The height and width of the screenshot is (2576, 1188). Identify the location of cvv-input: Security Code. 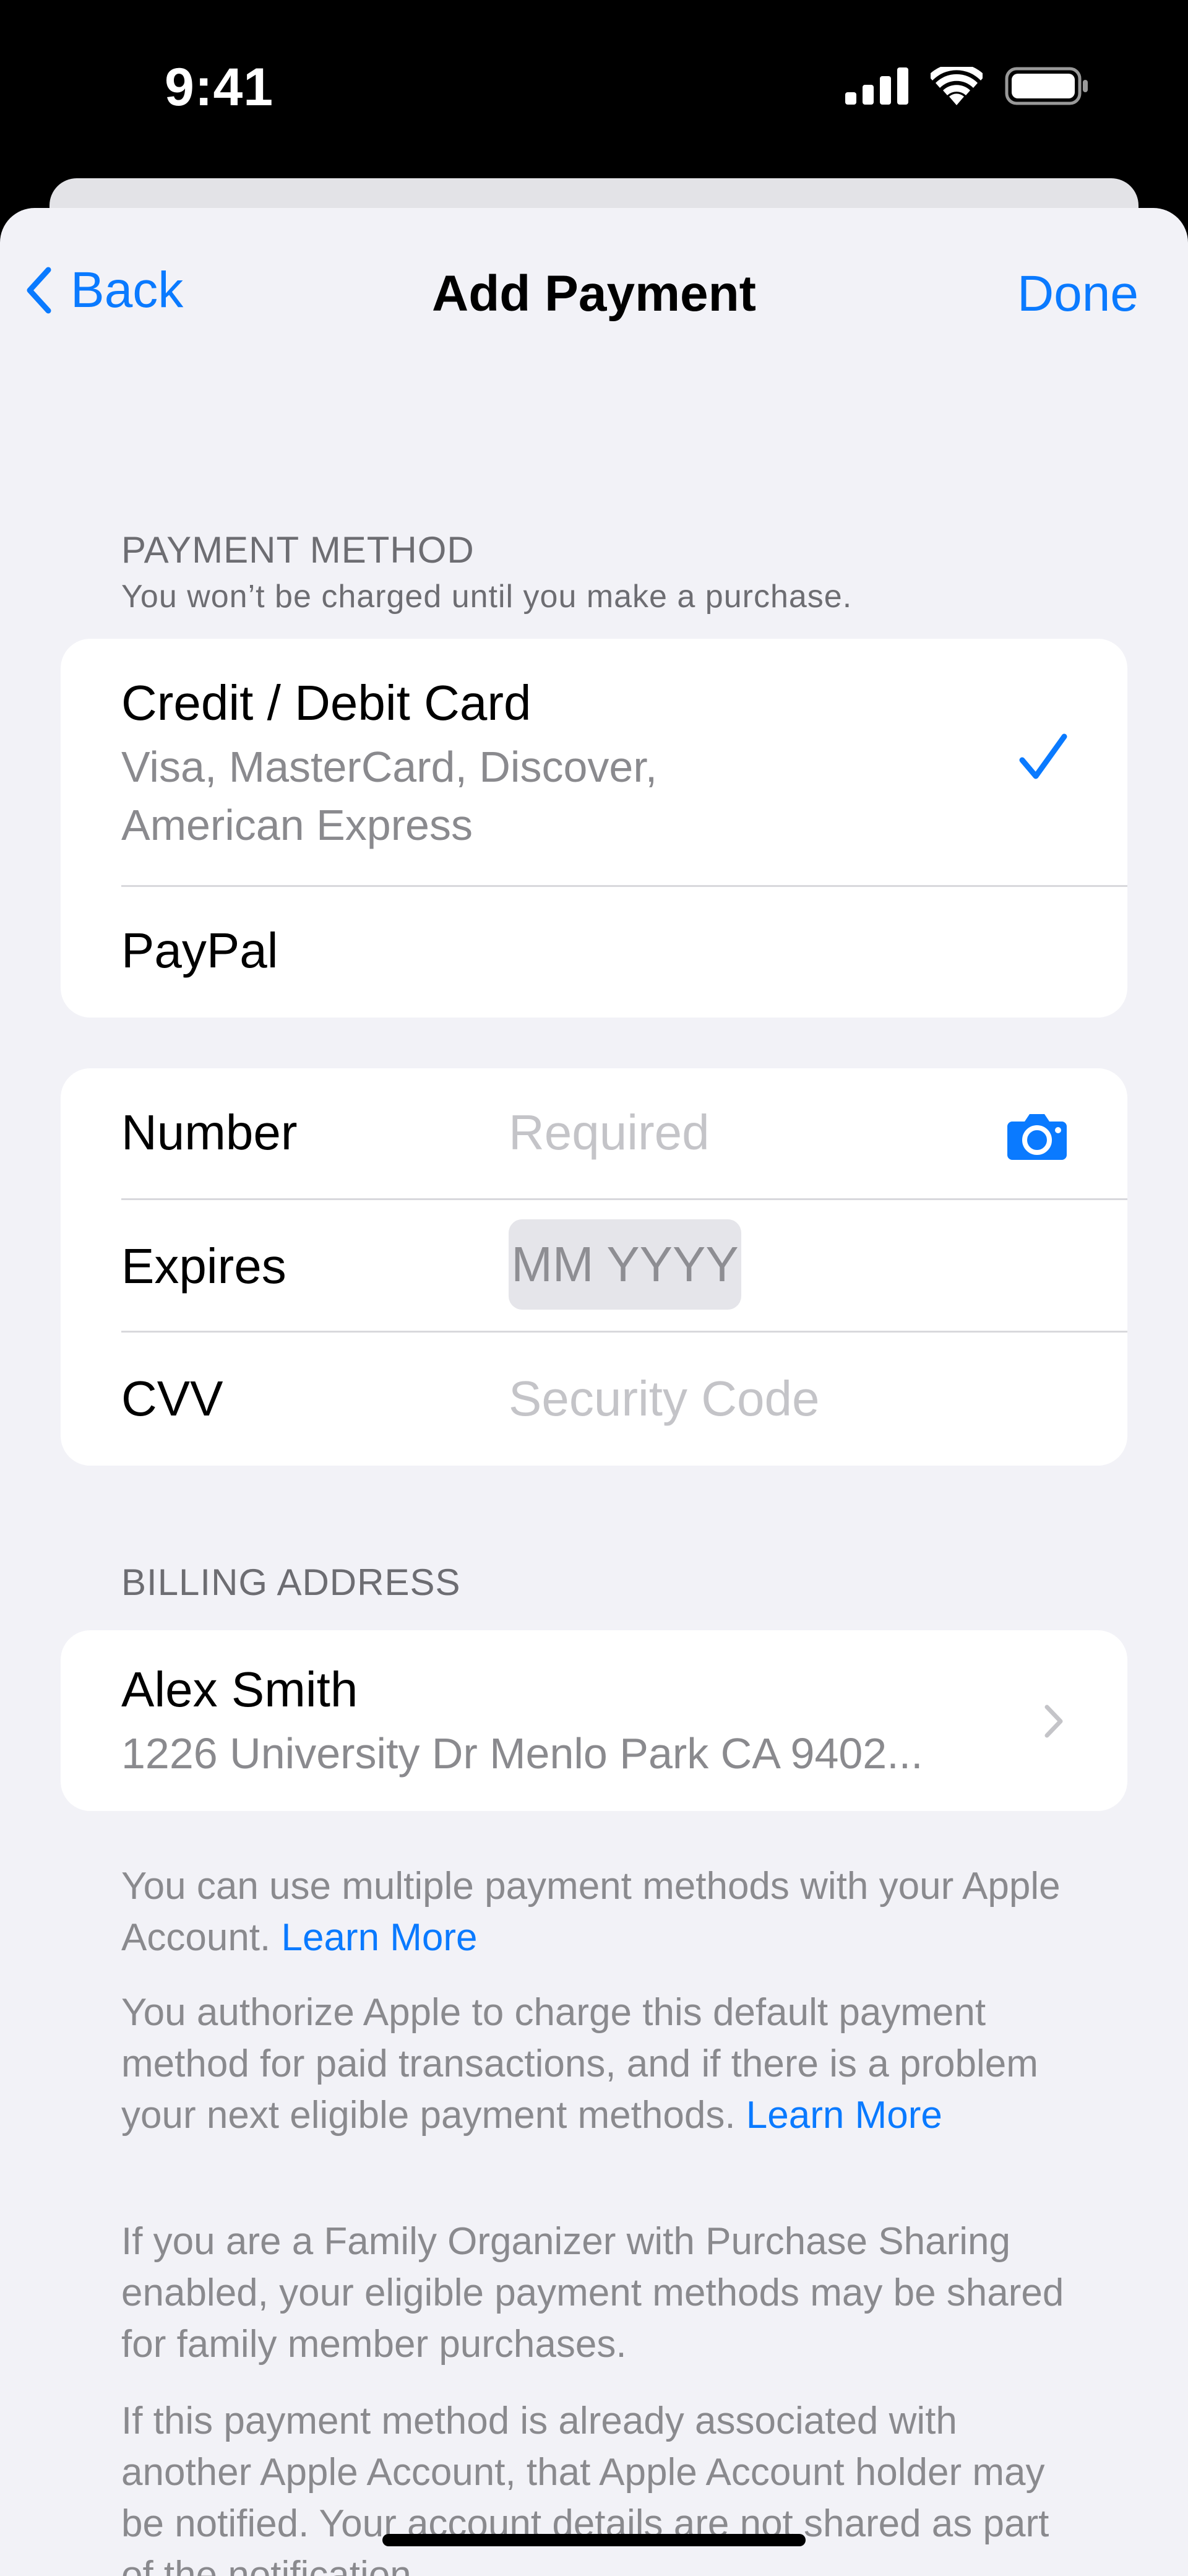
(664, 1398).